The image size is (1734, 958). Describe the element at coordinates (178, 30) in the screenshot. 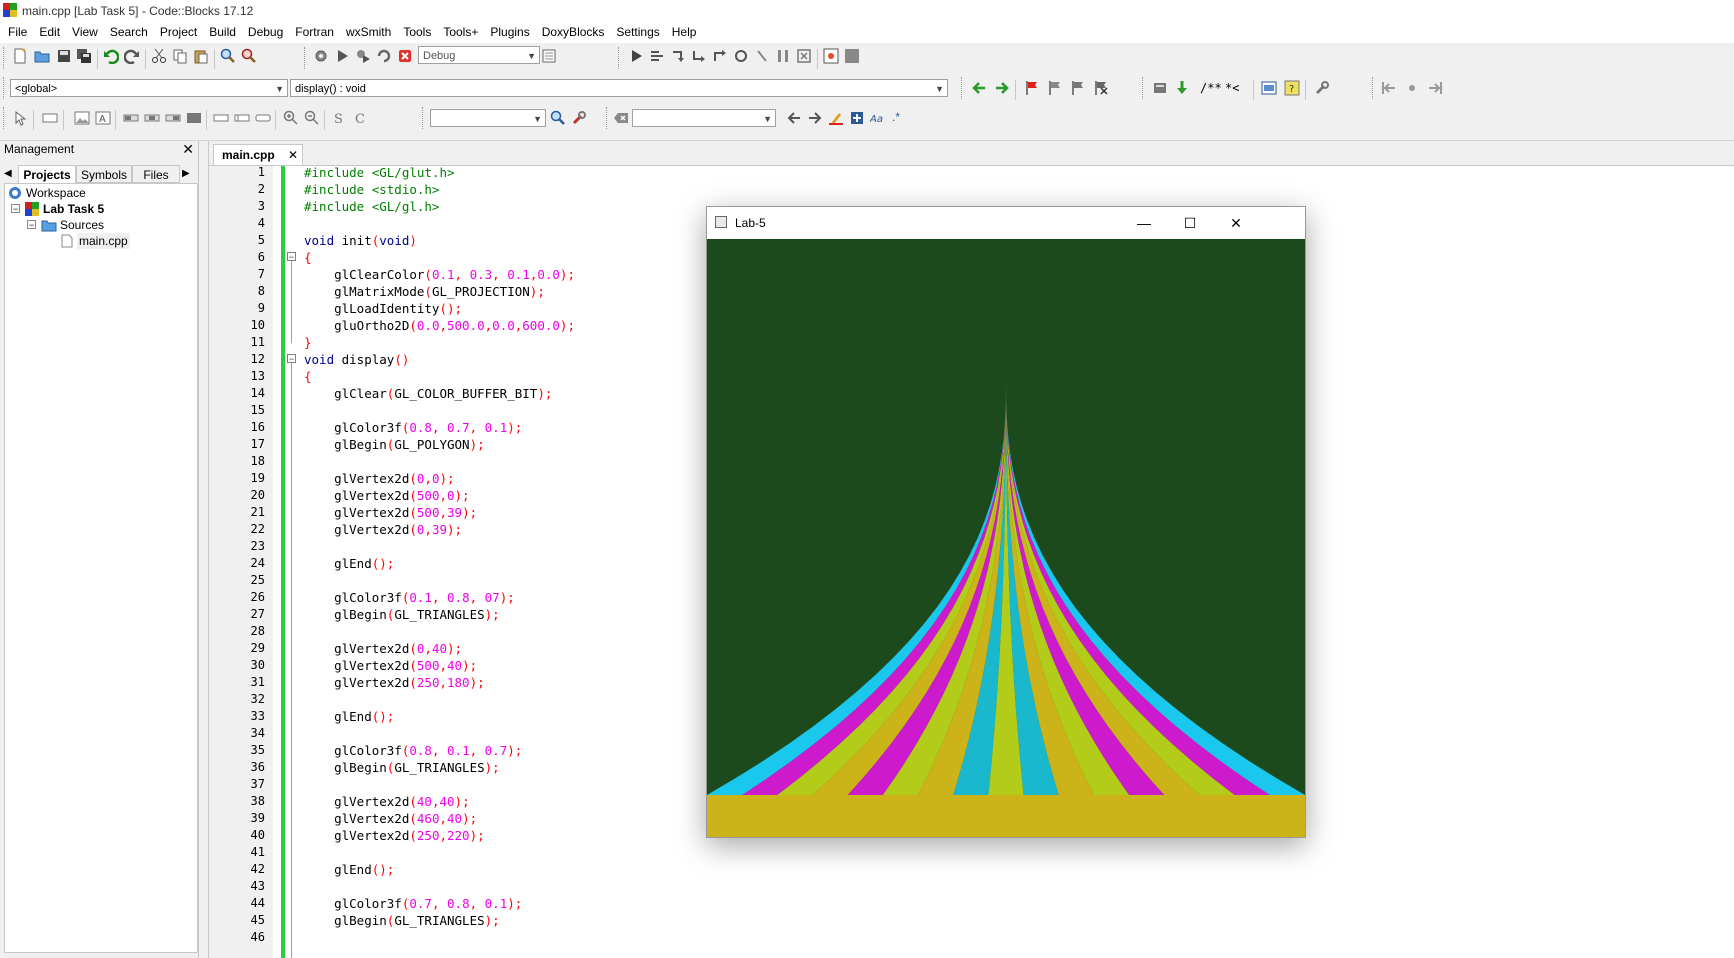

I see `menu-project: Project` at that location.